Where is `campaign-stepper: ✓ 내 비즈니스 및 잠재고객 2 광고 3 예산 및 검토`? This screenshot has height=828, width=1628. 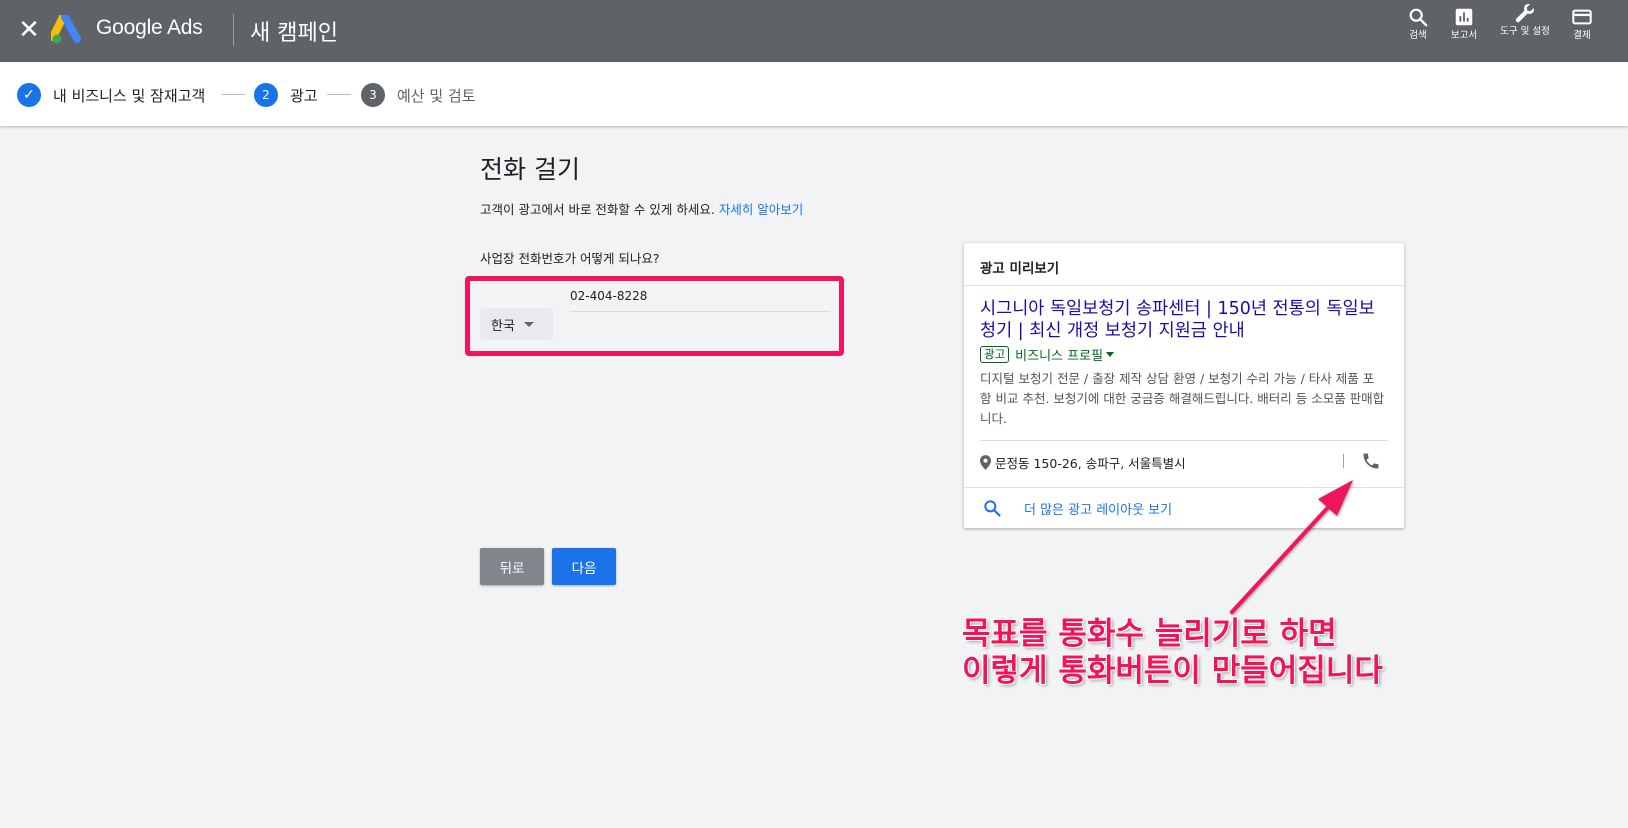
campaign-stepper: ✓ 내 비즈니스 및 잠재고객 2 광고 3 예산 및 검토 is located at coordinates (814, 94).